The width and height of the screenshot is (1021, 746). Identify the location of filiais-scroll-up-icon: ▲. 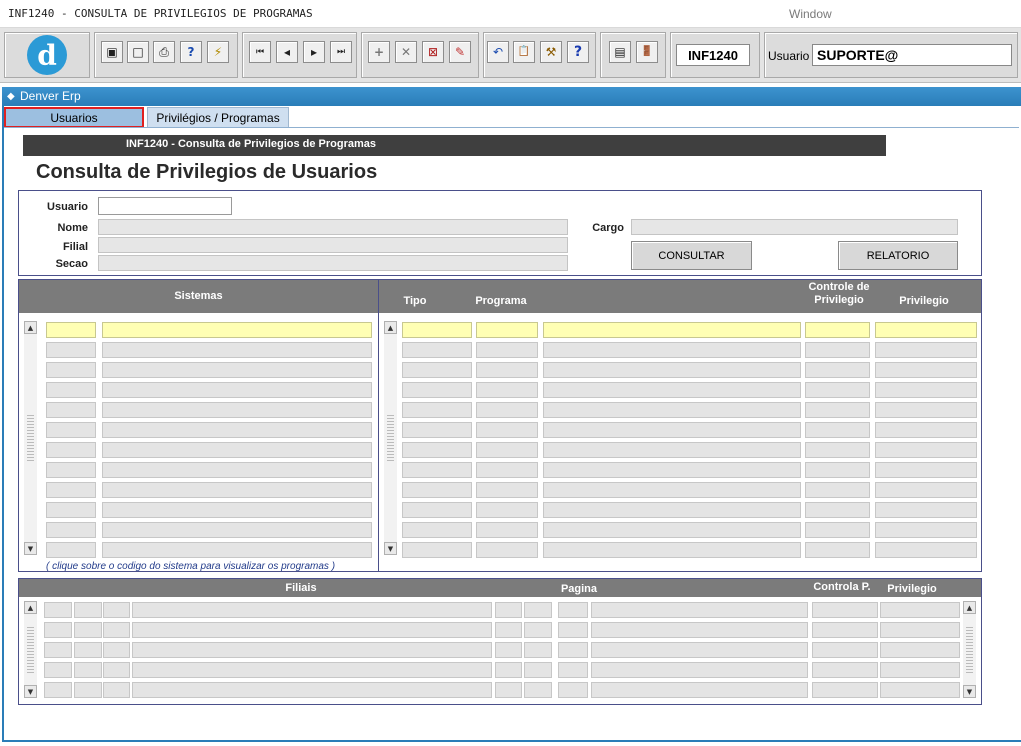
(30, 607).